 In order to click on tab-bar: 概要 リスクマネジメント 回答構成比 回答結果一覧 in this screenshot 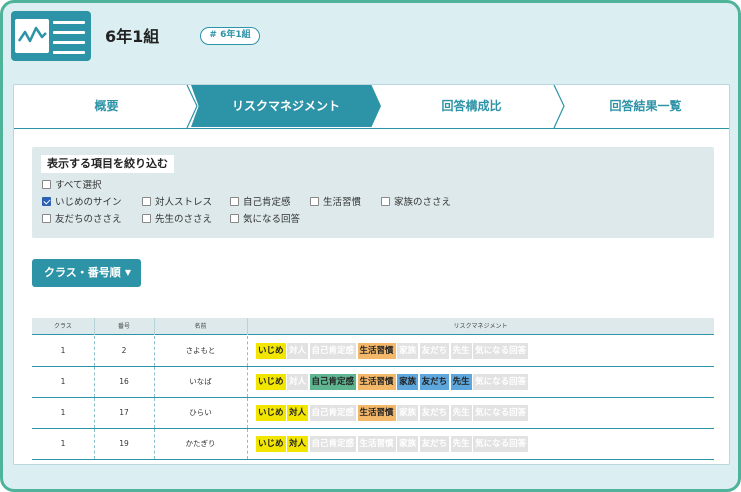, I will do `click(371, 107)`.